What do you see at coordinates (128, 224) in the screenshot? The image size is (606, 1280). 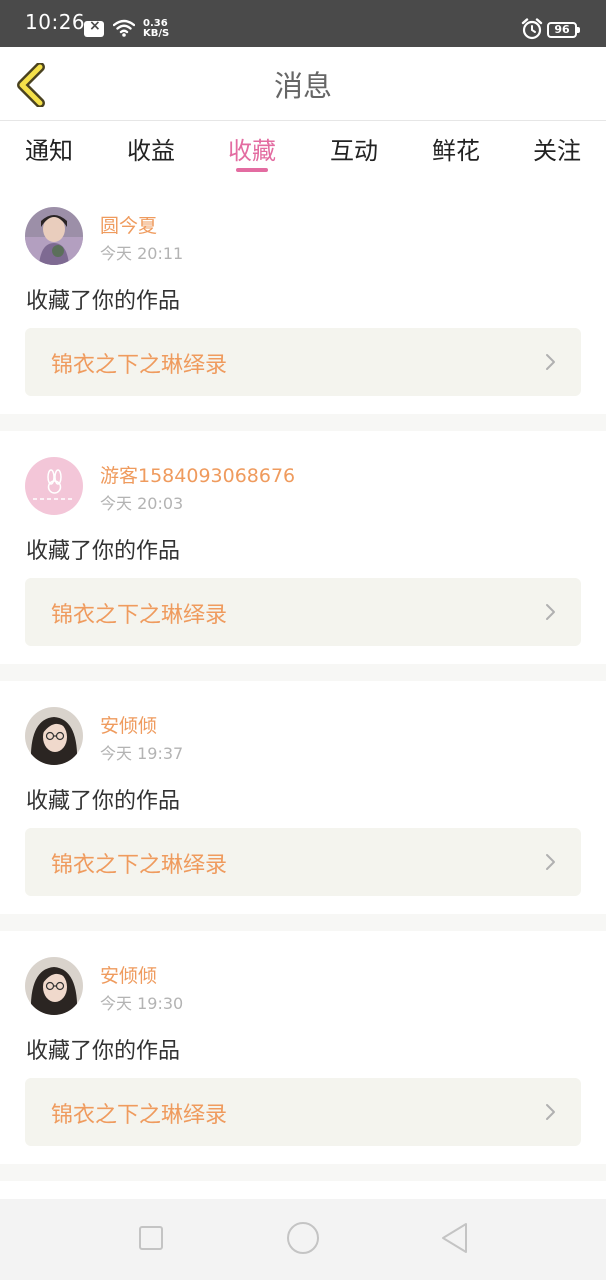 I see `username: 圆今夏` at bounding box center [128, 224].